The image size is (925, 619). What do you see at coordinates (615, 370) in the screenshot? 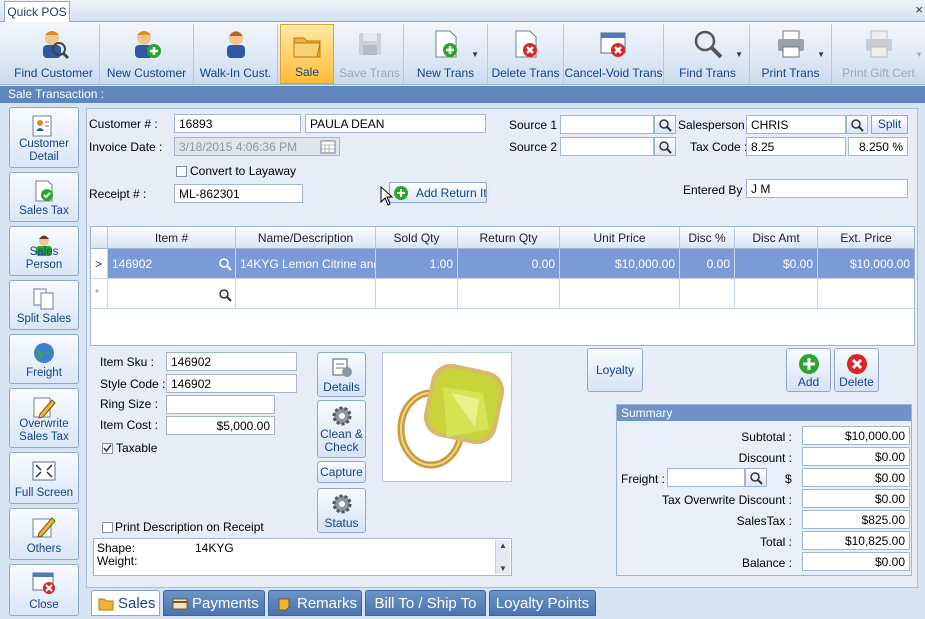
I see `loyalty-button: Loyalty` at bounding box center [615, 370].